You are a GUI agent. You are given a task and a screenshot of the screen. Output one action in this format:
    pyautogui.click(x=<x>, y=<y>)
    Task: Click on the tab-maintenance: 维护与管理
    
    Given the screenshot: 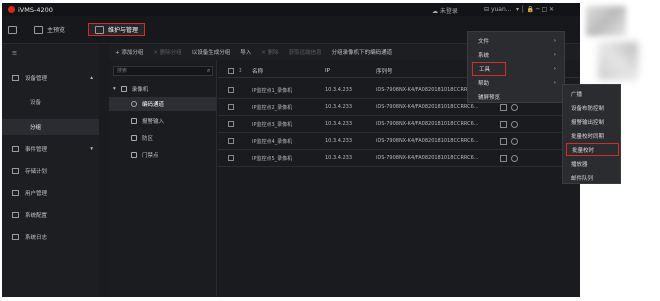 What is the action you would take?
    pyautogui.click(x=117, y=29)
    